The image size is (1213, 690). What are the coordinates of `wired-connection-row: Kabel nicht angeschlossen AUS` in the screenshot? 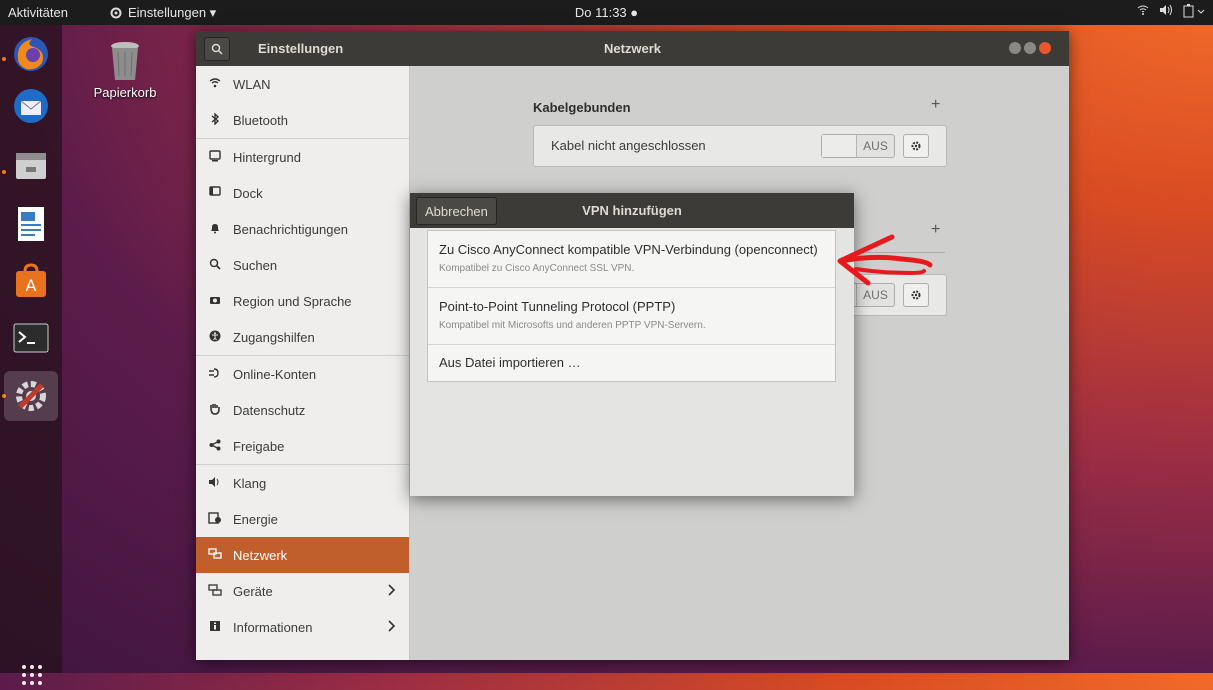 It's located at (740, 146).